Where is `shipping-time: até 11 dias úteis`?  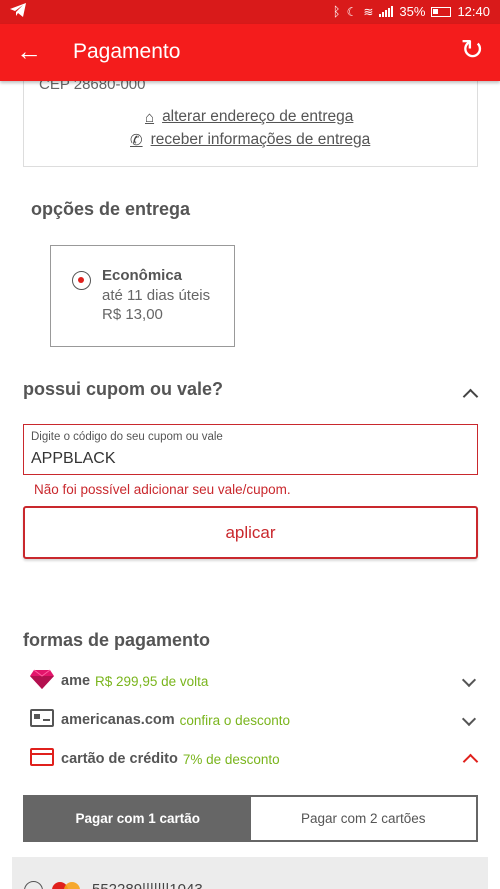 shipping-time: até 11 dias úteis is located at coordinates (156, 295).